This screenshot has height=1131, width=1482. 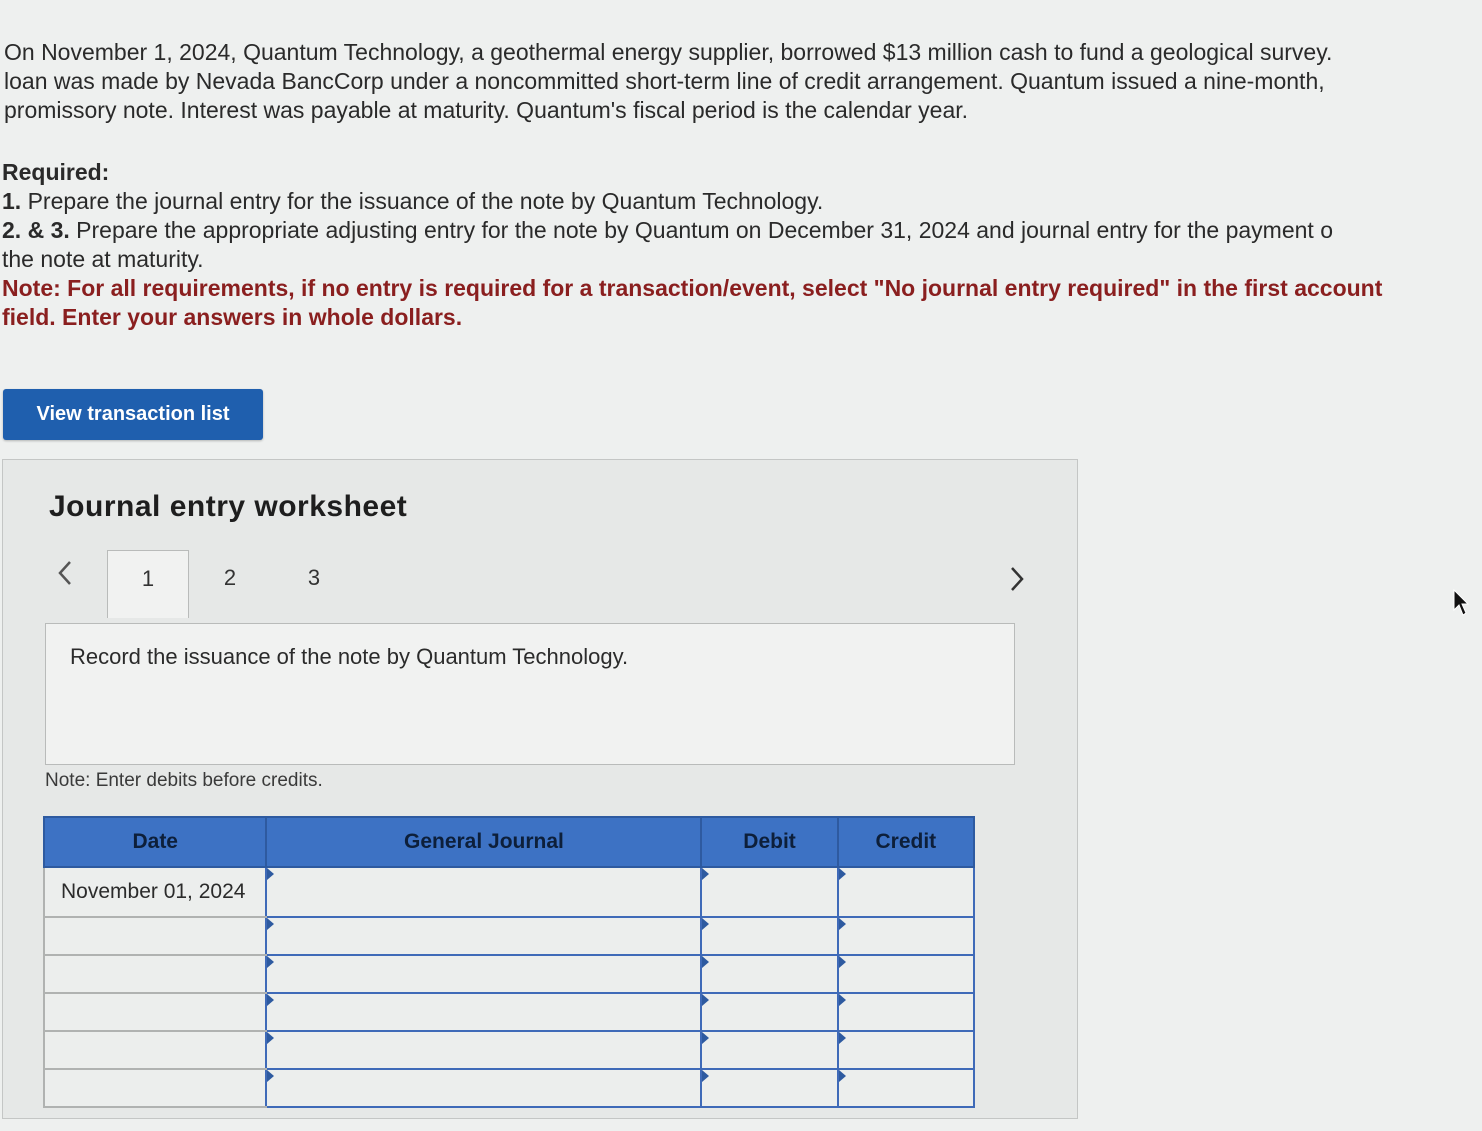 I want to click on header-general-journal: General Journal, so click(x=484, y=842).